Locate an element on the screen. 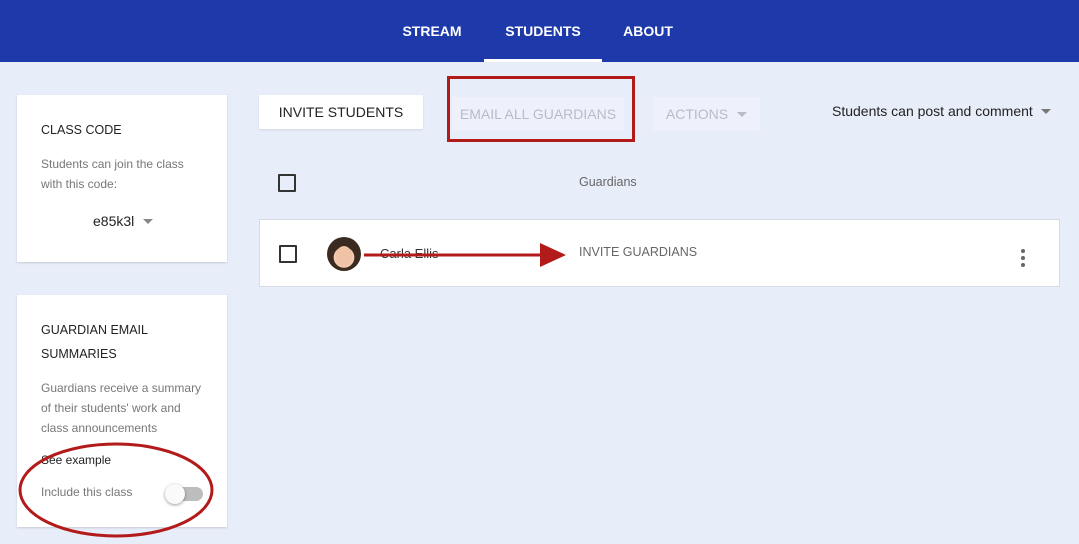 The image size is (1079, 544). student-row: Carla Ellis INVITE GUARDIANS is located at coordinates (659, 253).